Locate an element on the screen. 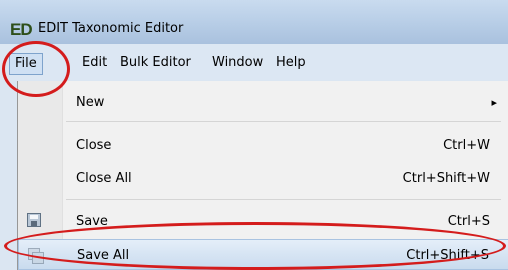  submenu-arrow-icon: ▸ is located at coordinates (494, 102).